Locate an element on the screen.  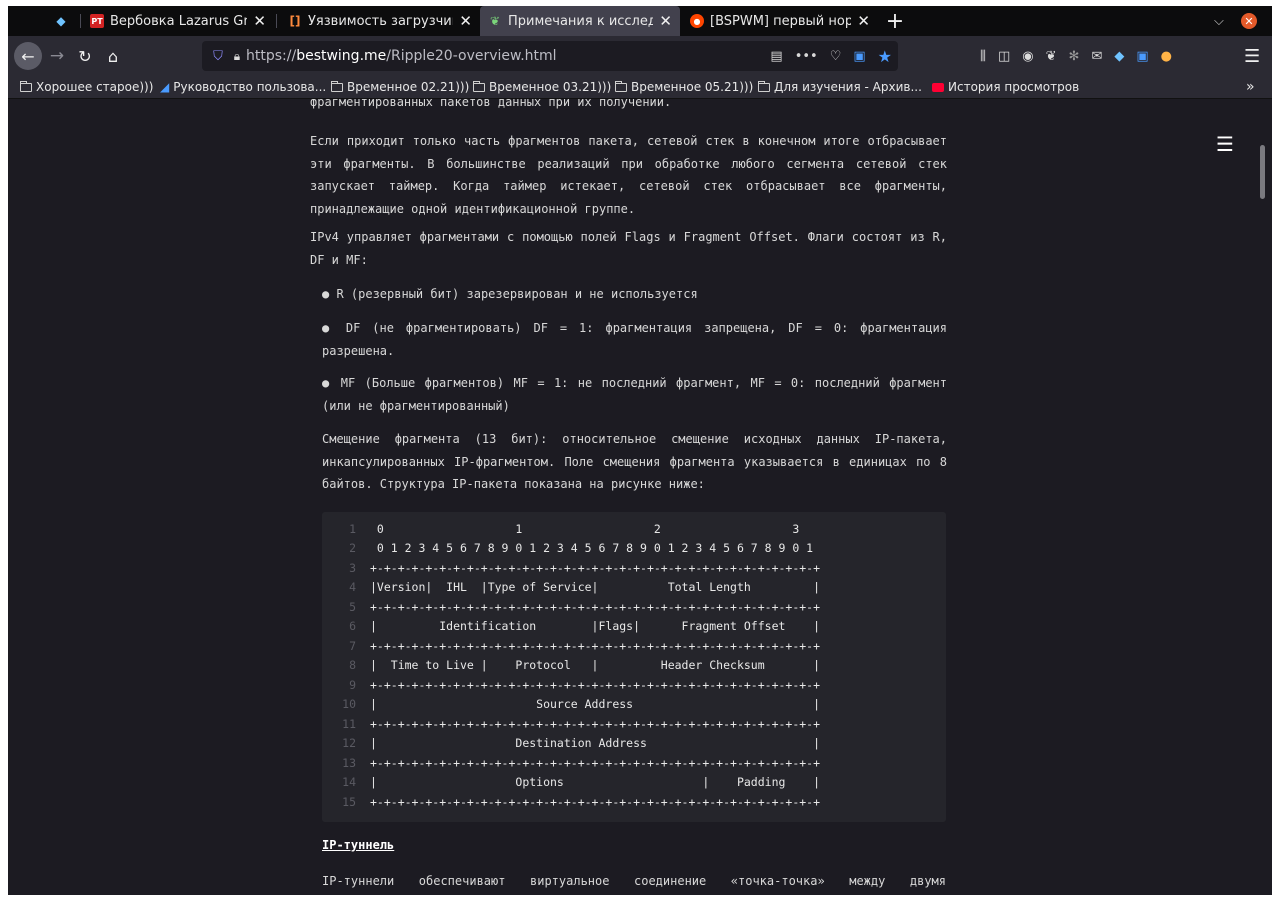
bookmark-folder: Временное 02.21))) is located at coordinates (400, 87).